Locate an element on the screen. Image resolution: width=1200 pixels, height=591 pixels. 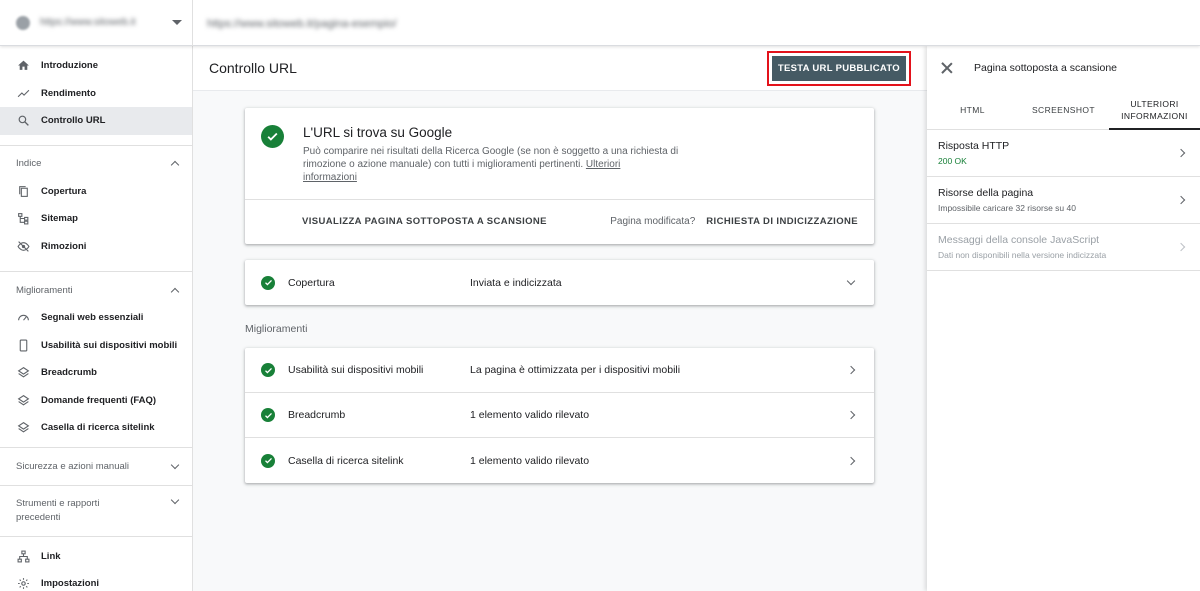
row-title: Risorse della pagina is located at coordinates (986, 193).